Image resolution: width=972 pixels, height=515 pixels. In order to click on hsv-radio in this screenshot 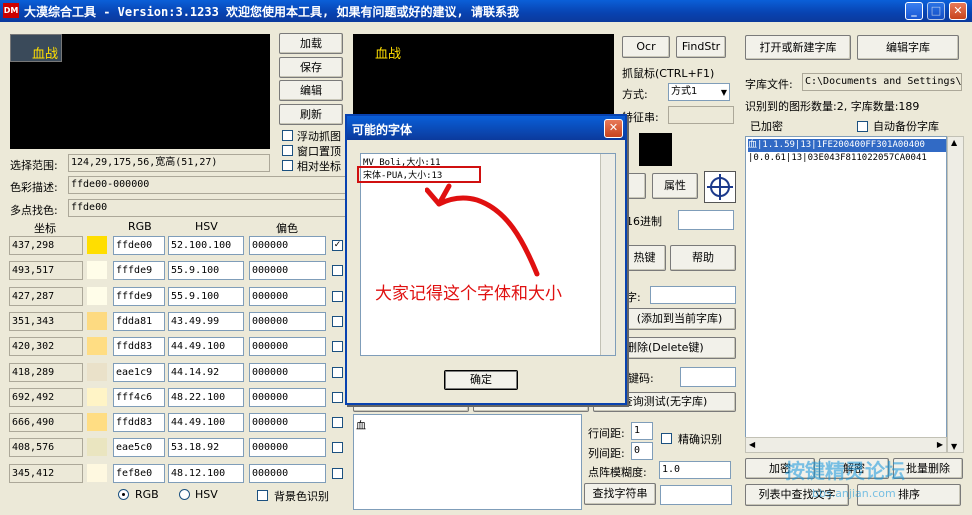, I will do `click(184, 494)`.